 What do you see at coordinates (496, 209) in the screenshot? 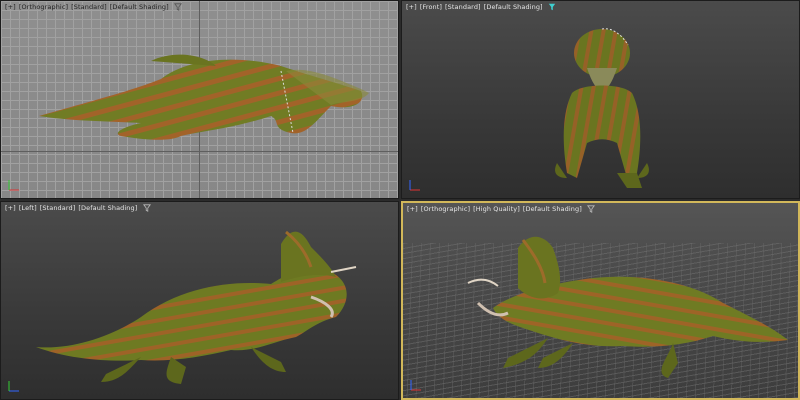
I see `viewport-quality-label: [High Quality]` at bounding box center [496, 209].